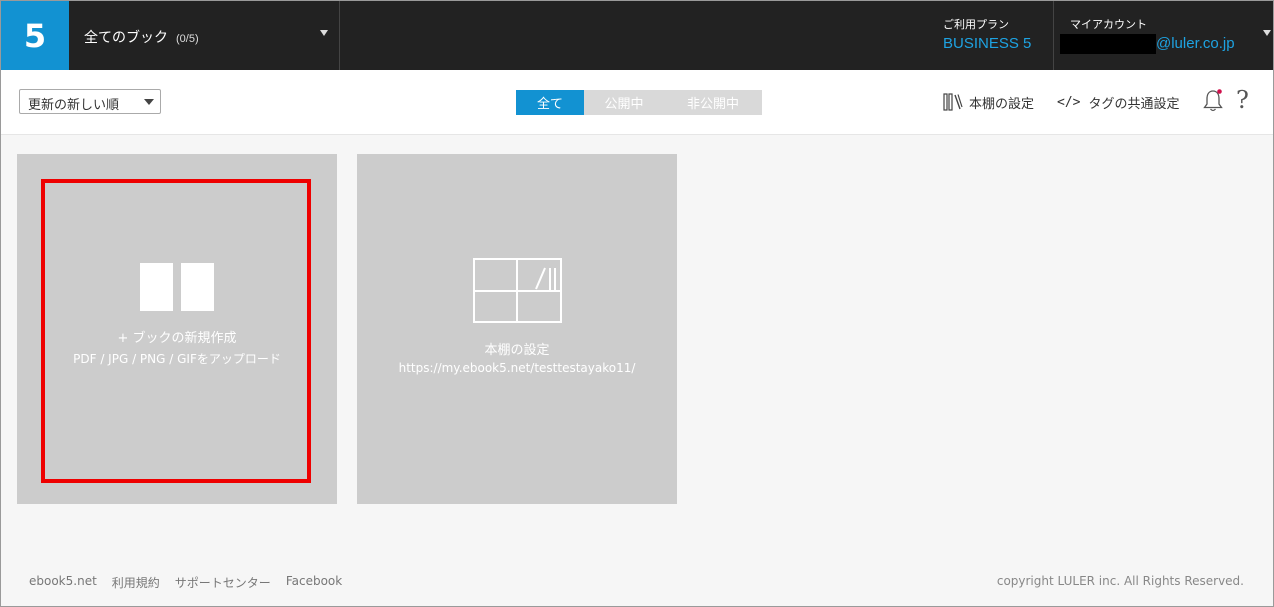 The height and width of the screenshot is (607, 1274). I want to click on tag-setting-link: </> タグの共通設定, so click(1118, 102).